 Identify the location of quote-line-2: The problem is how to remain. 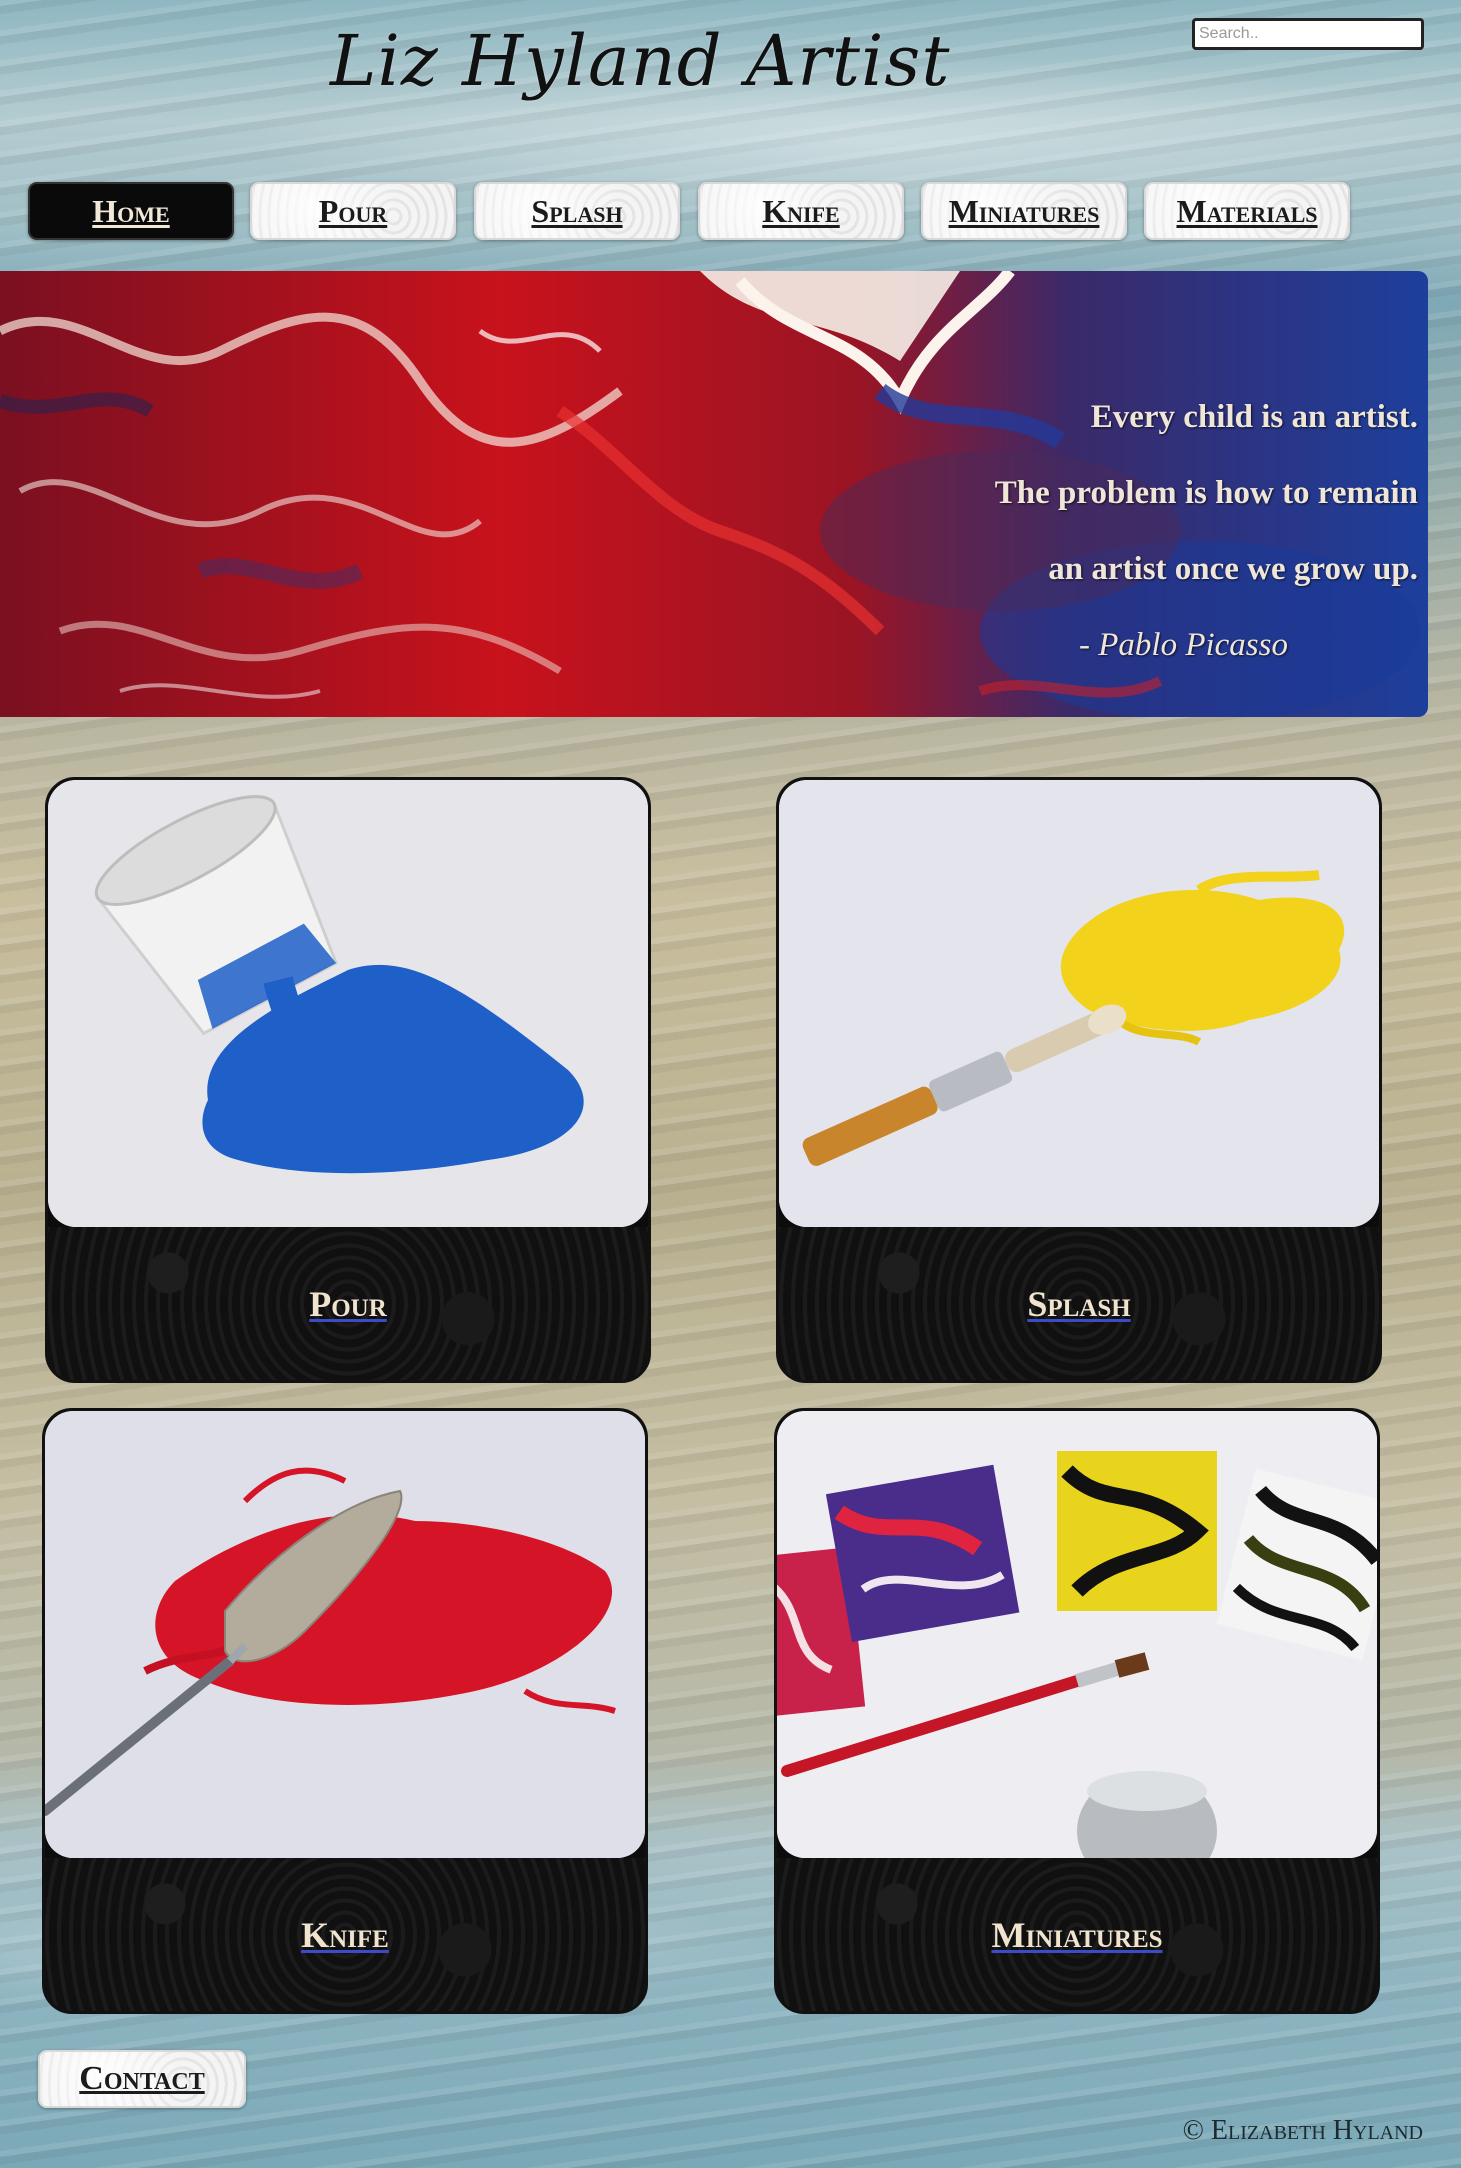
(1206, 493).